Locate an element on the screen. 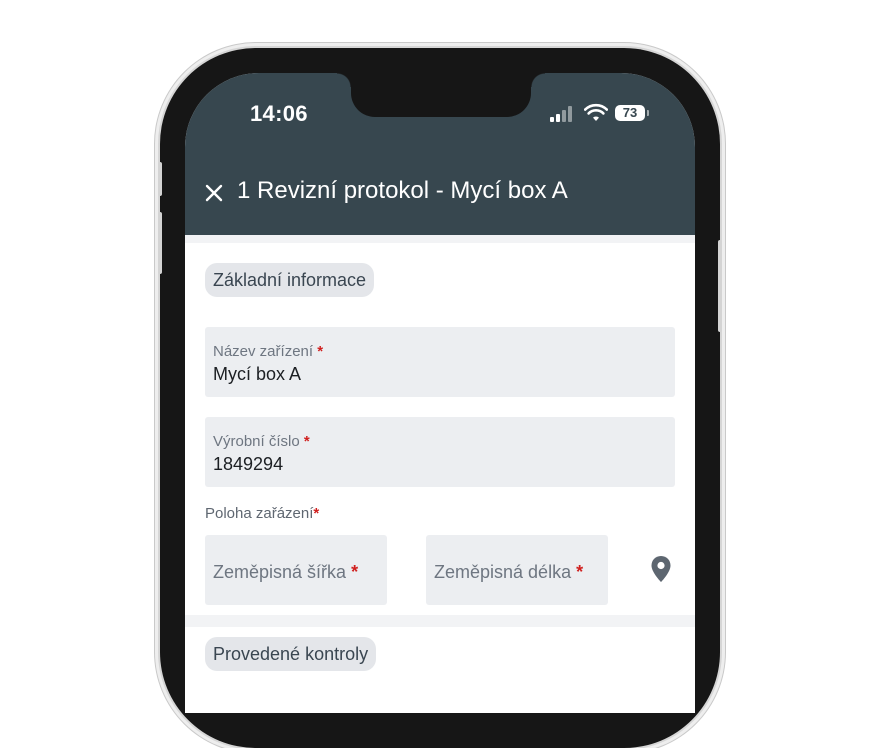  longitude-field: Zeměpisná délka * is located at coordinates (517, 570).